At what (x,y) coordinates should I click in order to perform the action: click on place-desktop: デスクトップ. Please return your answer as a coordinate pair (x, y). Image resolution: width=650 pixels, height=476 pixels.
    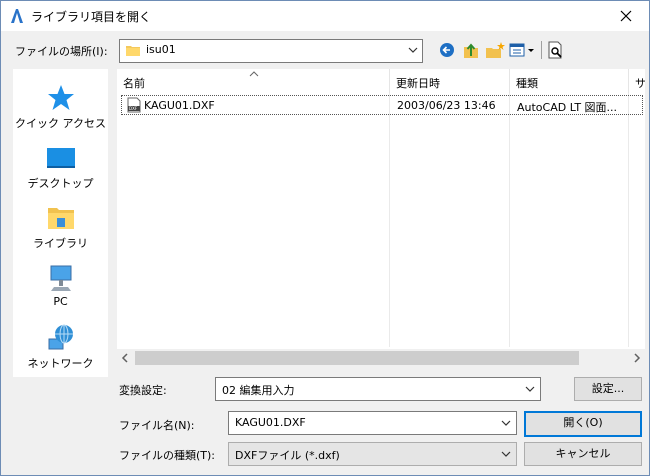
    Looking at the image, I should click on (60, 168).